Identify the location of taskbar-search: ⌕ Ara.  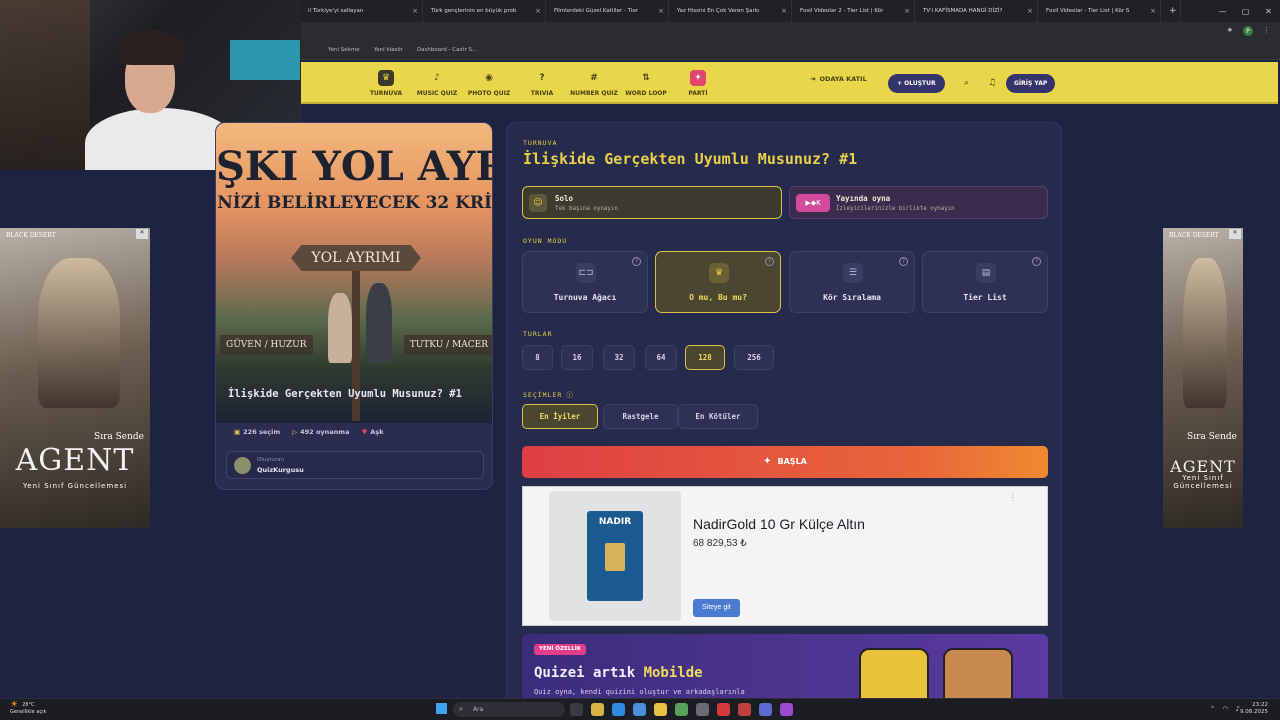
(509, 709).